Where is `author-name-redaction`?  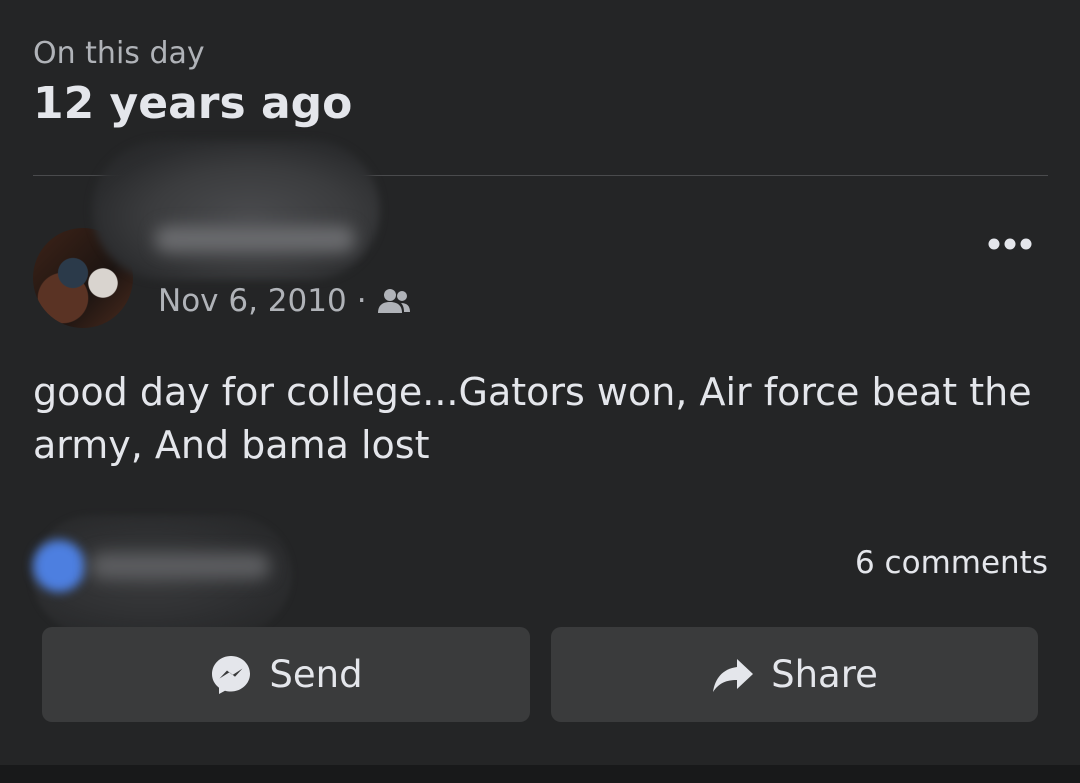
author-name-redaction is located at coordinates (236, 210).